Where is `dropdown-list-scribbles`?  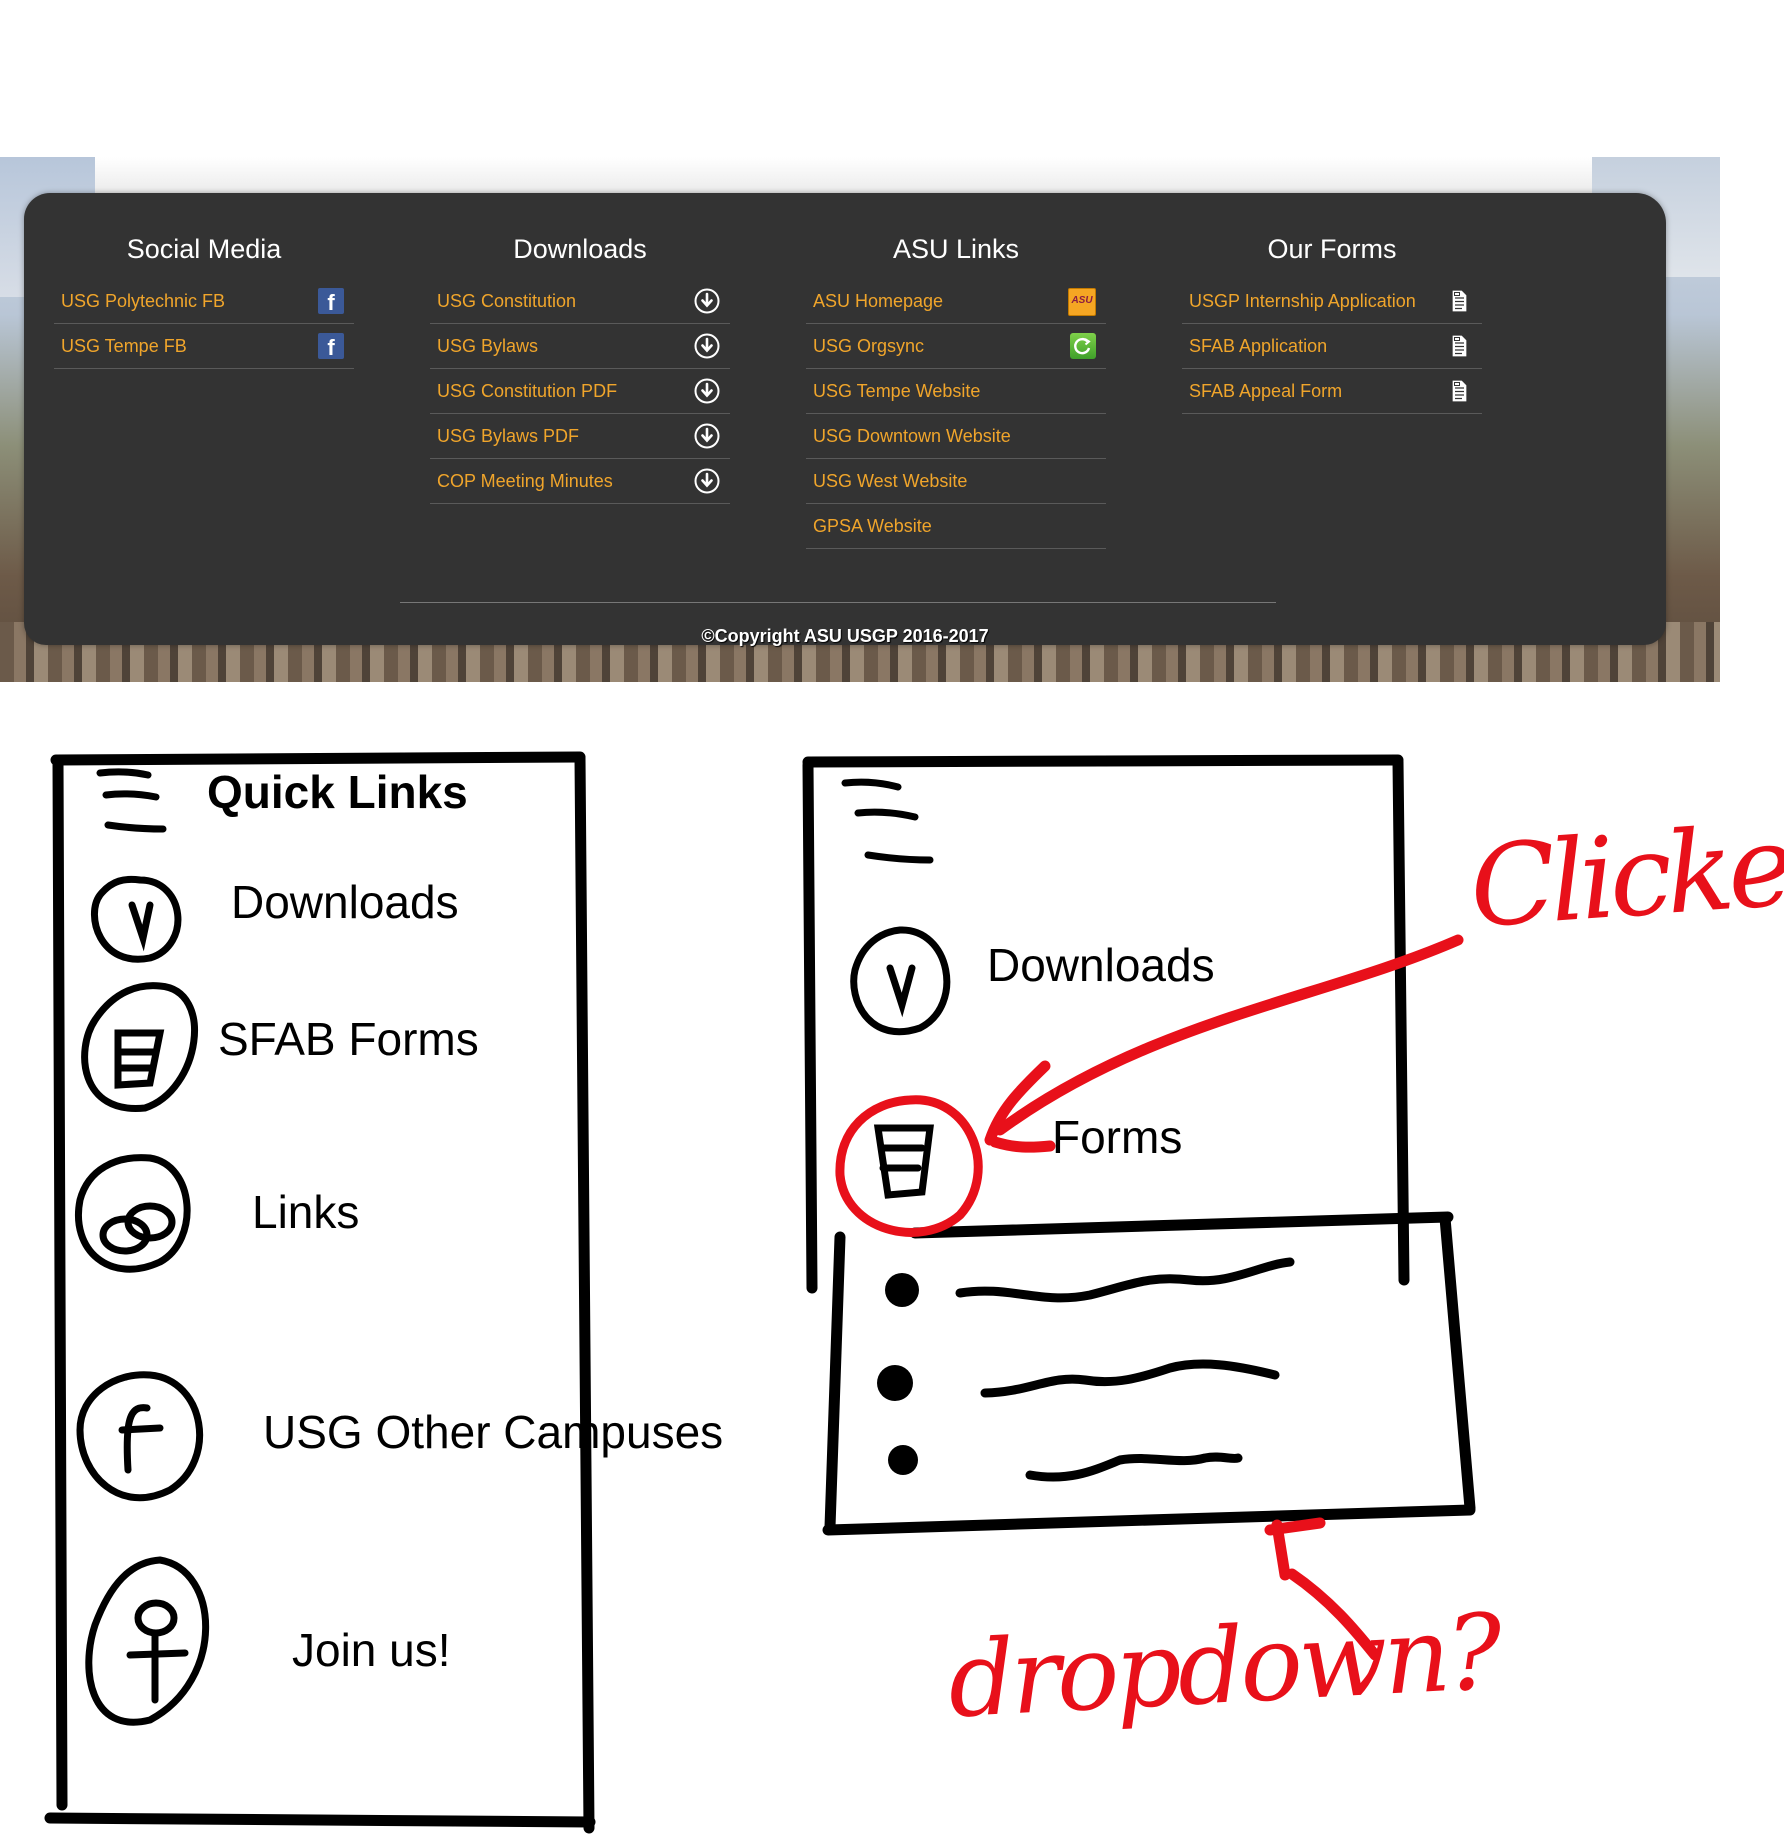 dropdown-list-scribbles is located at coordinates (1125, 1369).